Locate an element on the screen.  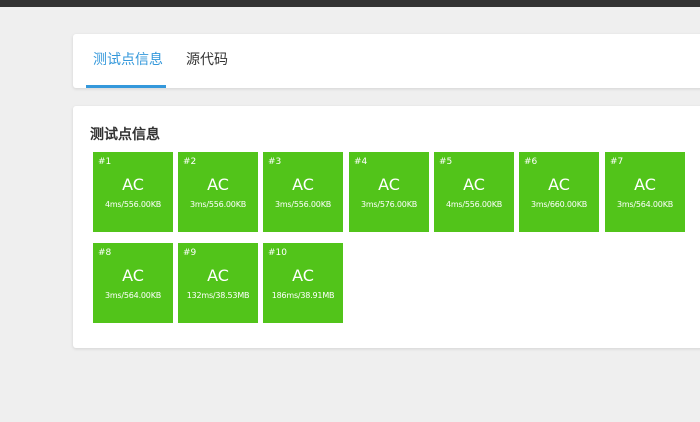
test-case-7: #7 AC 3ms/564.00KB is located at coordinates (645, 192).